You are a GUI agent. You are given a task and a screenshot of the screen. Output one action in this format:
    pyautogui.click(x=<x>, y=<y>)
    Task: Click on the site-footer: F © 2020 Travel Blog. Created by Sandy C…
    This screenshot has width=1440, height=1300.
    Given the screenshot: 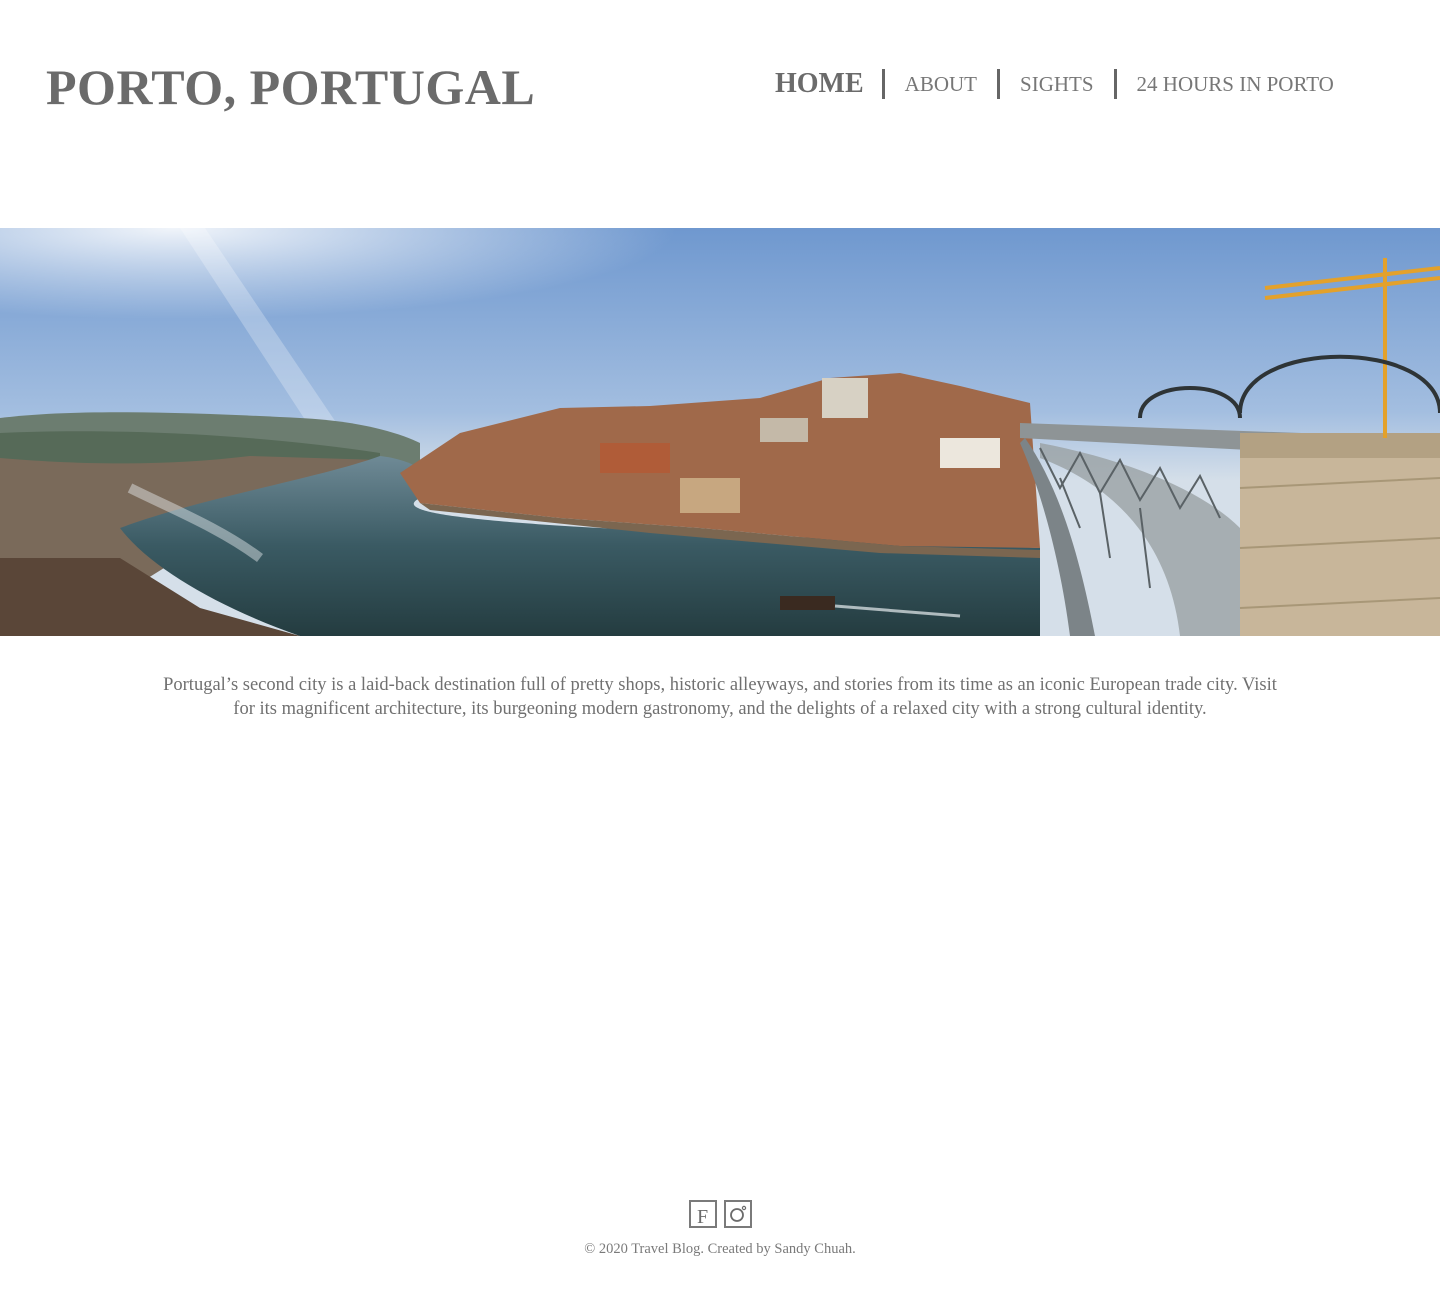 What is the action you would take?
    pyautogui.click(x=720, y=1229)
    